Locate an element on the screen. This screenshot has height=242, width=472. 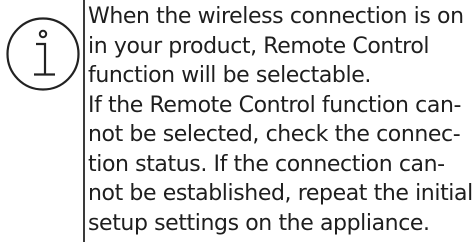
vertical-divider is located at coordinates (84, 121).